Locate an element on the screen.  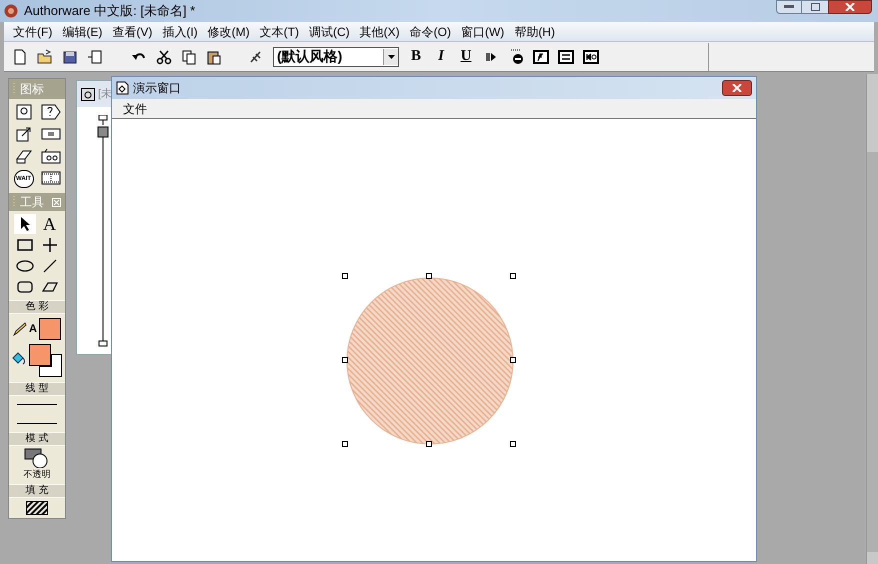
new-file-icon is located at coordinates (20, 56).